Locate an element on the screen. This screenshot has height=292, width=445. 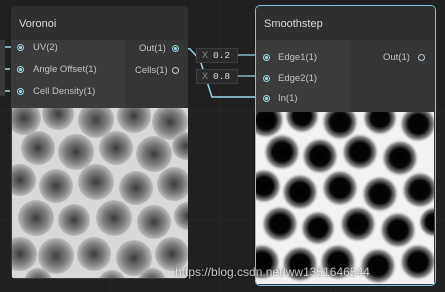
smoothstep-node-header: Smoothstep is located at coordinates (345, 23).